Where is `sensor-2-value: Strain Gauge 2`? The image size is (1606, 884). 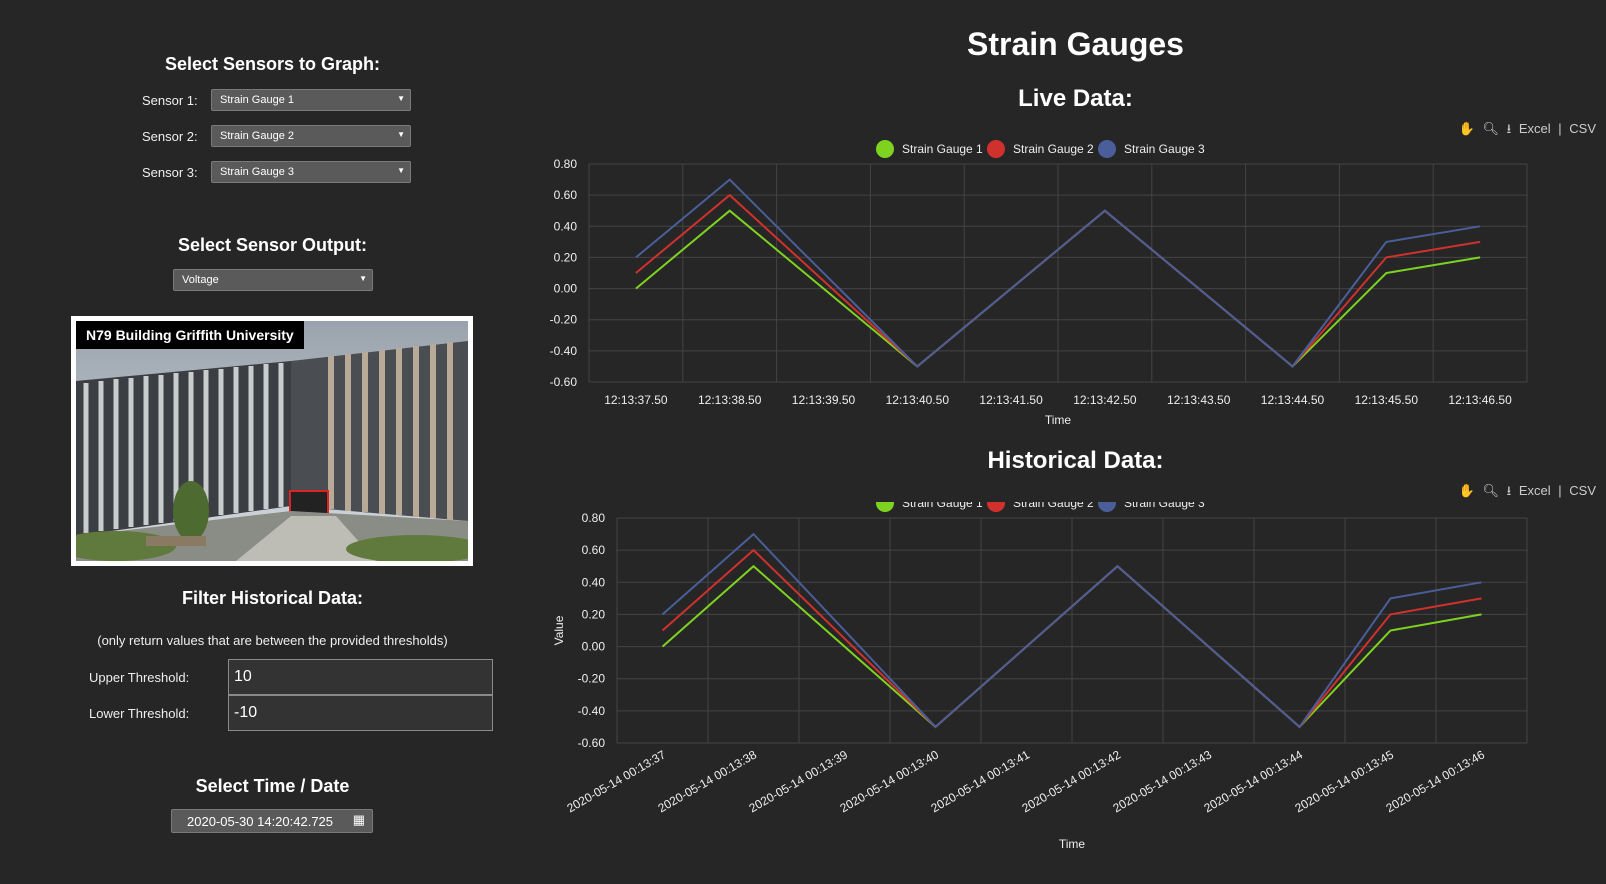 sensor-2-value: Strain Gauge 2 is located at coordinates (257, 136).